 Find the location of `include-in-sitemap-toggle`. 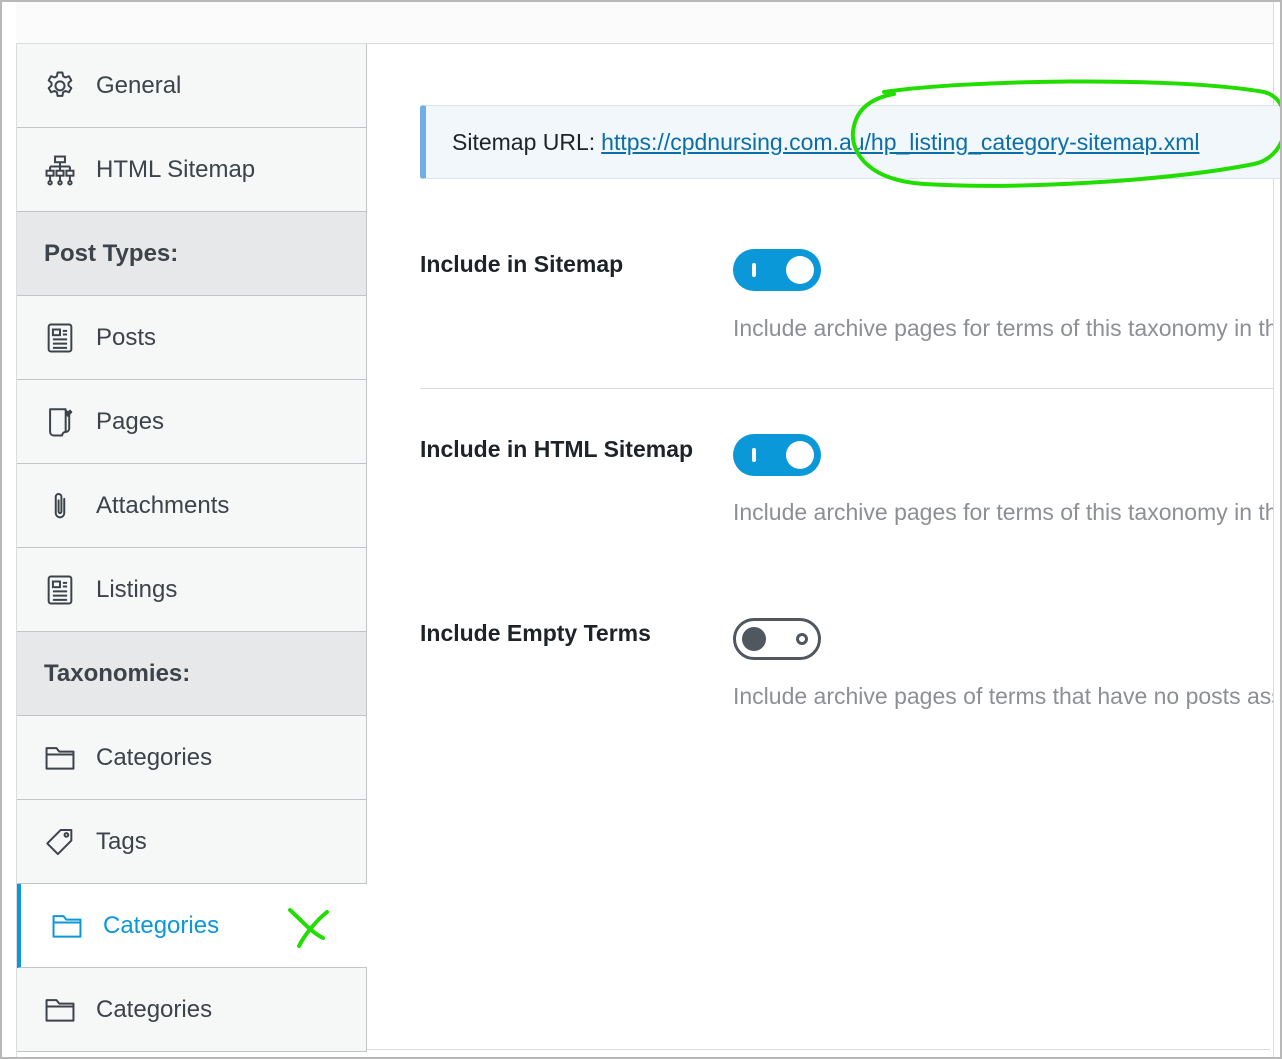

include-in-sitemap-toggle is located at coordinates (777, 270).